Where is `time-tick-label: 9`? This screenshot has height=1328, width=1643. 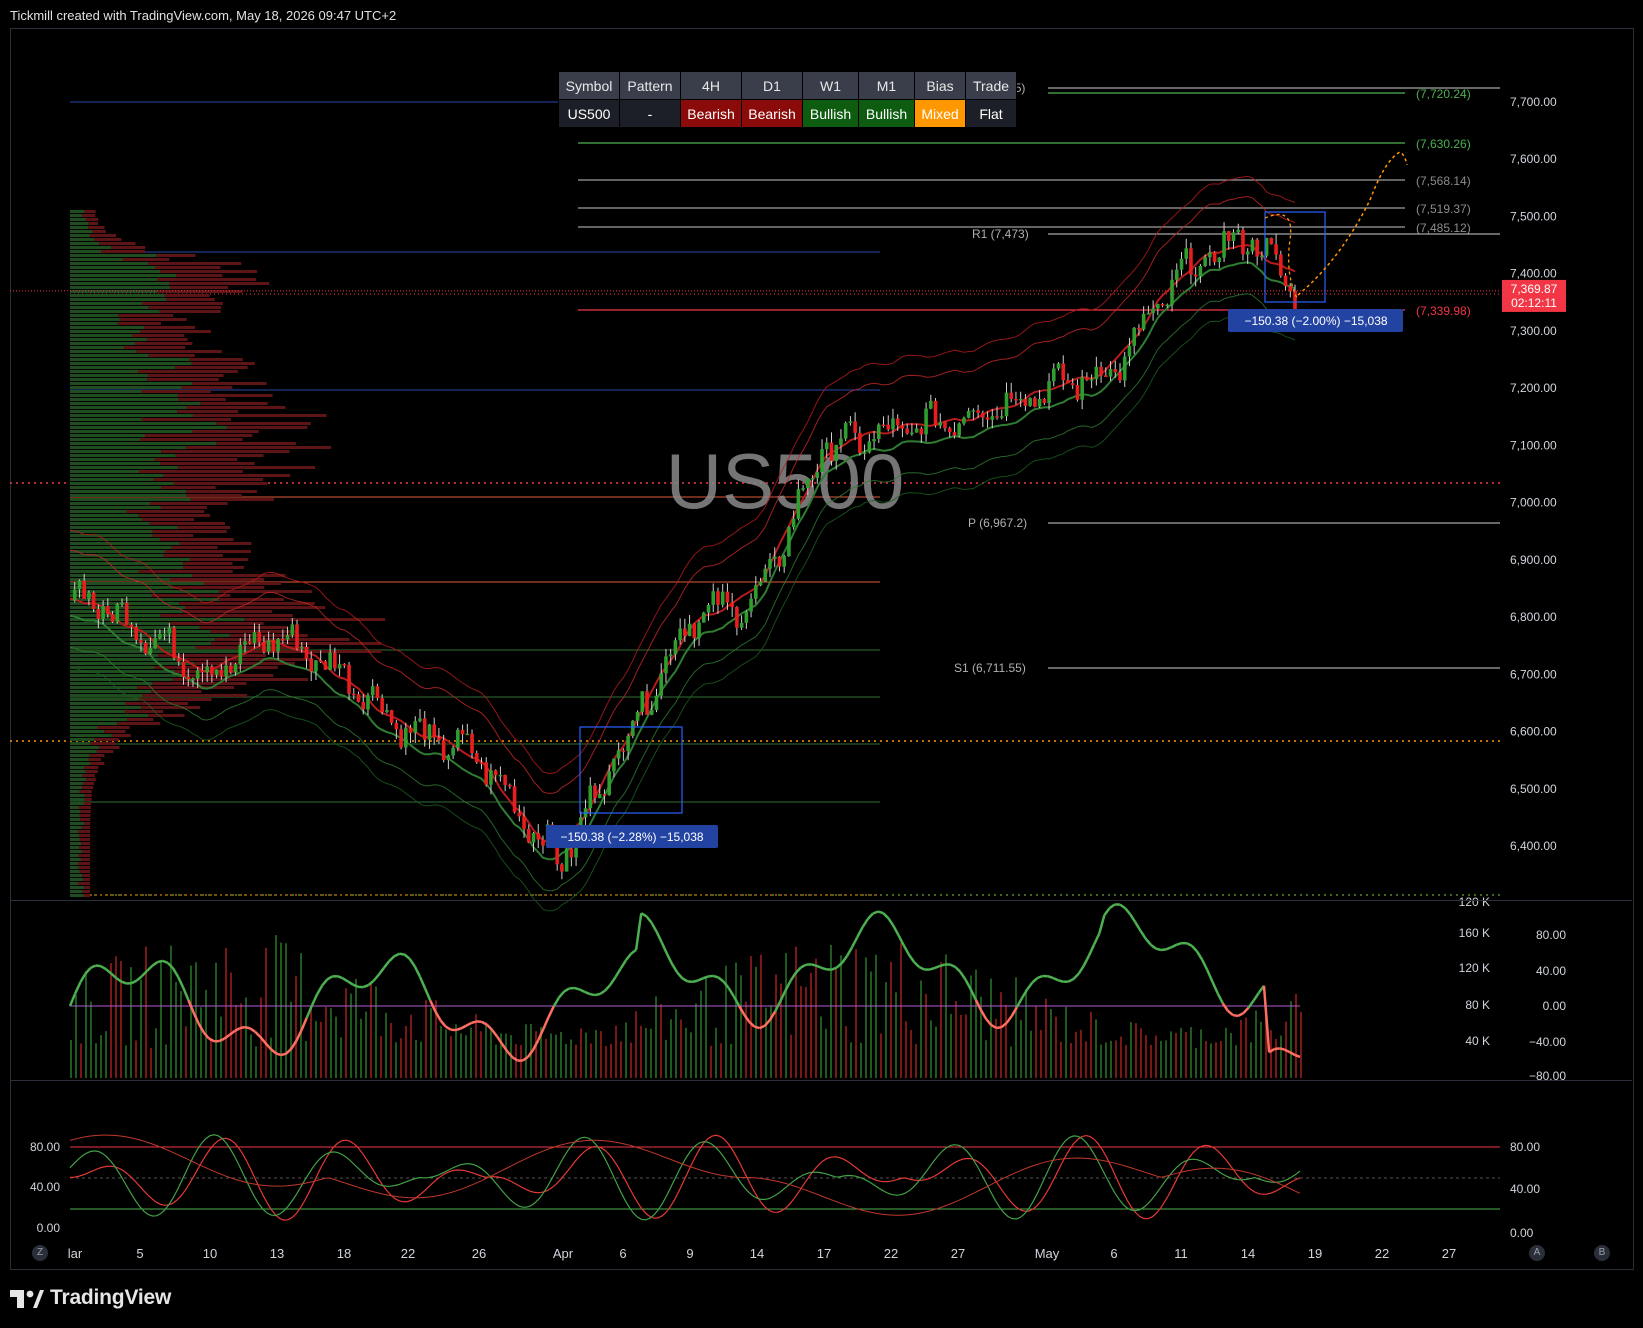 time-tick-label: 9 is located at coordinates (689, 1253).